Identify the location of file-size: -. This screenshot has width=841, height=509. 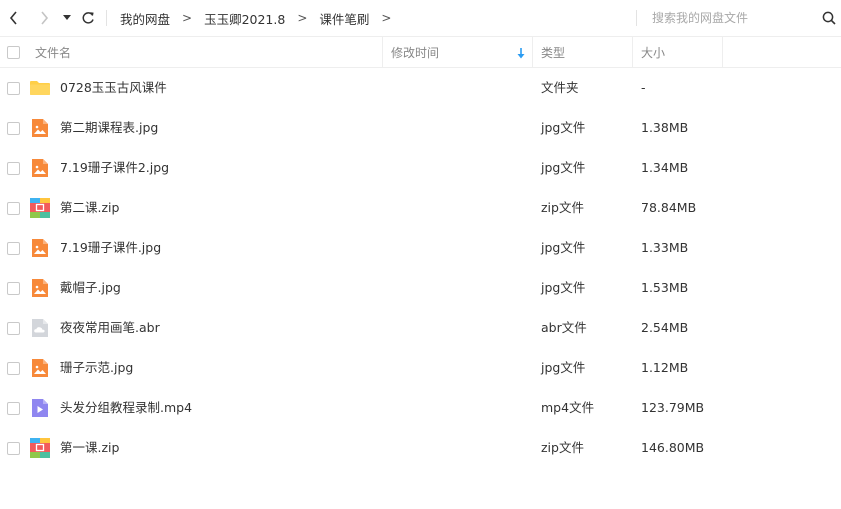
(643, 87).